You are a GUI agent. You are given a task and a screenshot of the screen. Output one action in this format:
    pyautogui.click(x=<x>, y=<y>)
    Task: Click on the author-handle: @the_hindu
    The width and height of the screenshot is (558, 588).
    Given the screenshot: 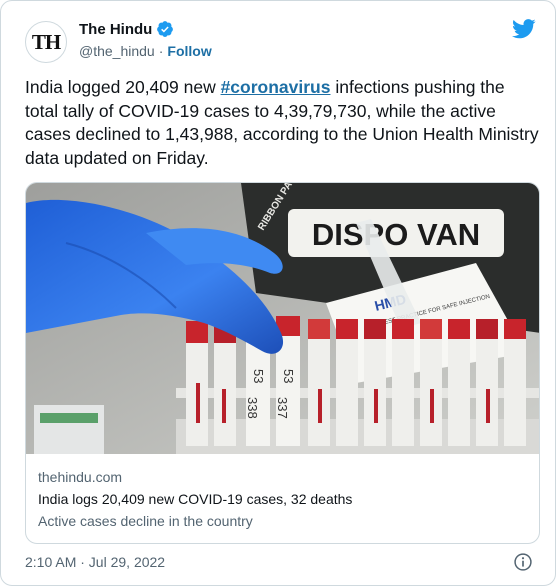 What is the action you would take?
    pyautogui.click(x=117, y=51)
    